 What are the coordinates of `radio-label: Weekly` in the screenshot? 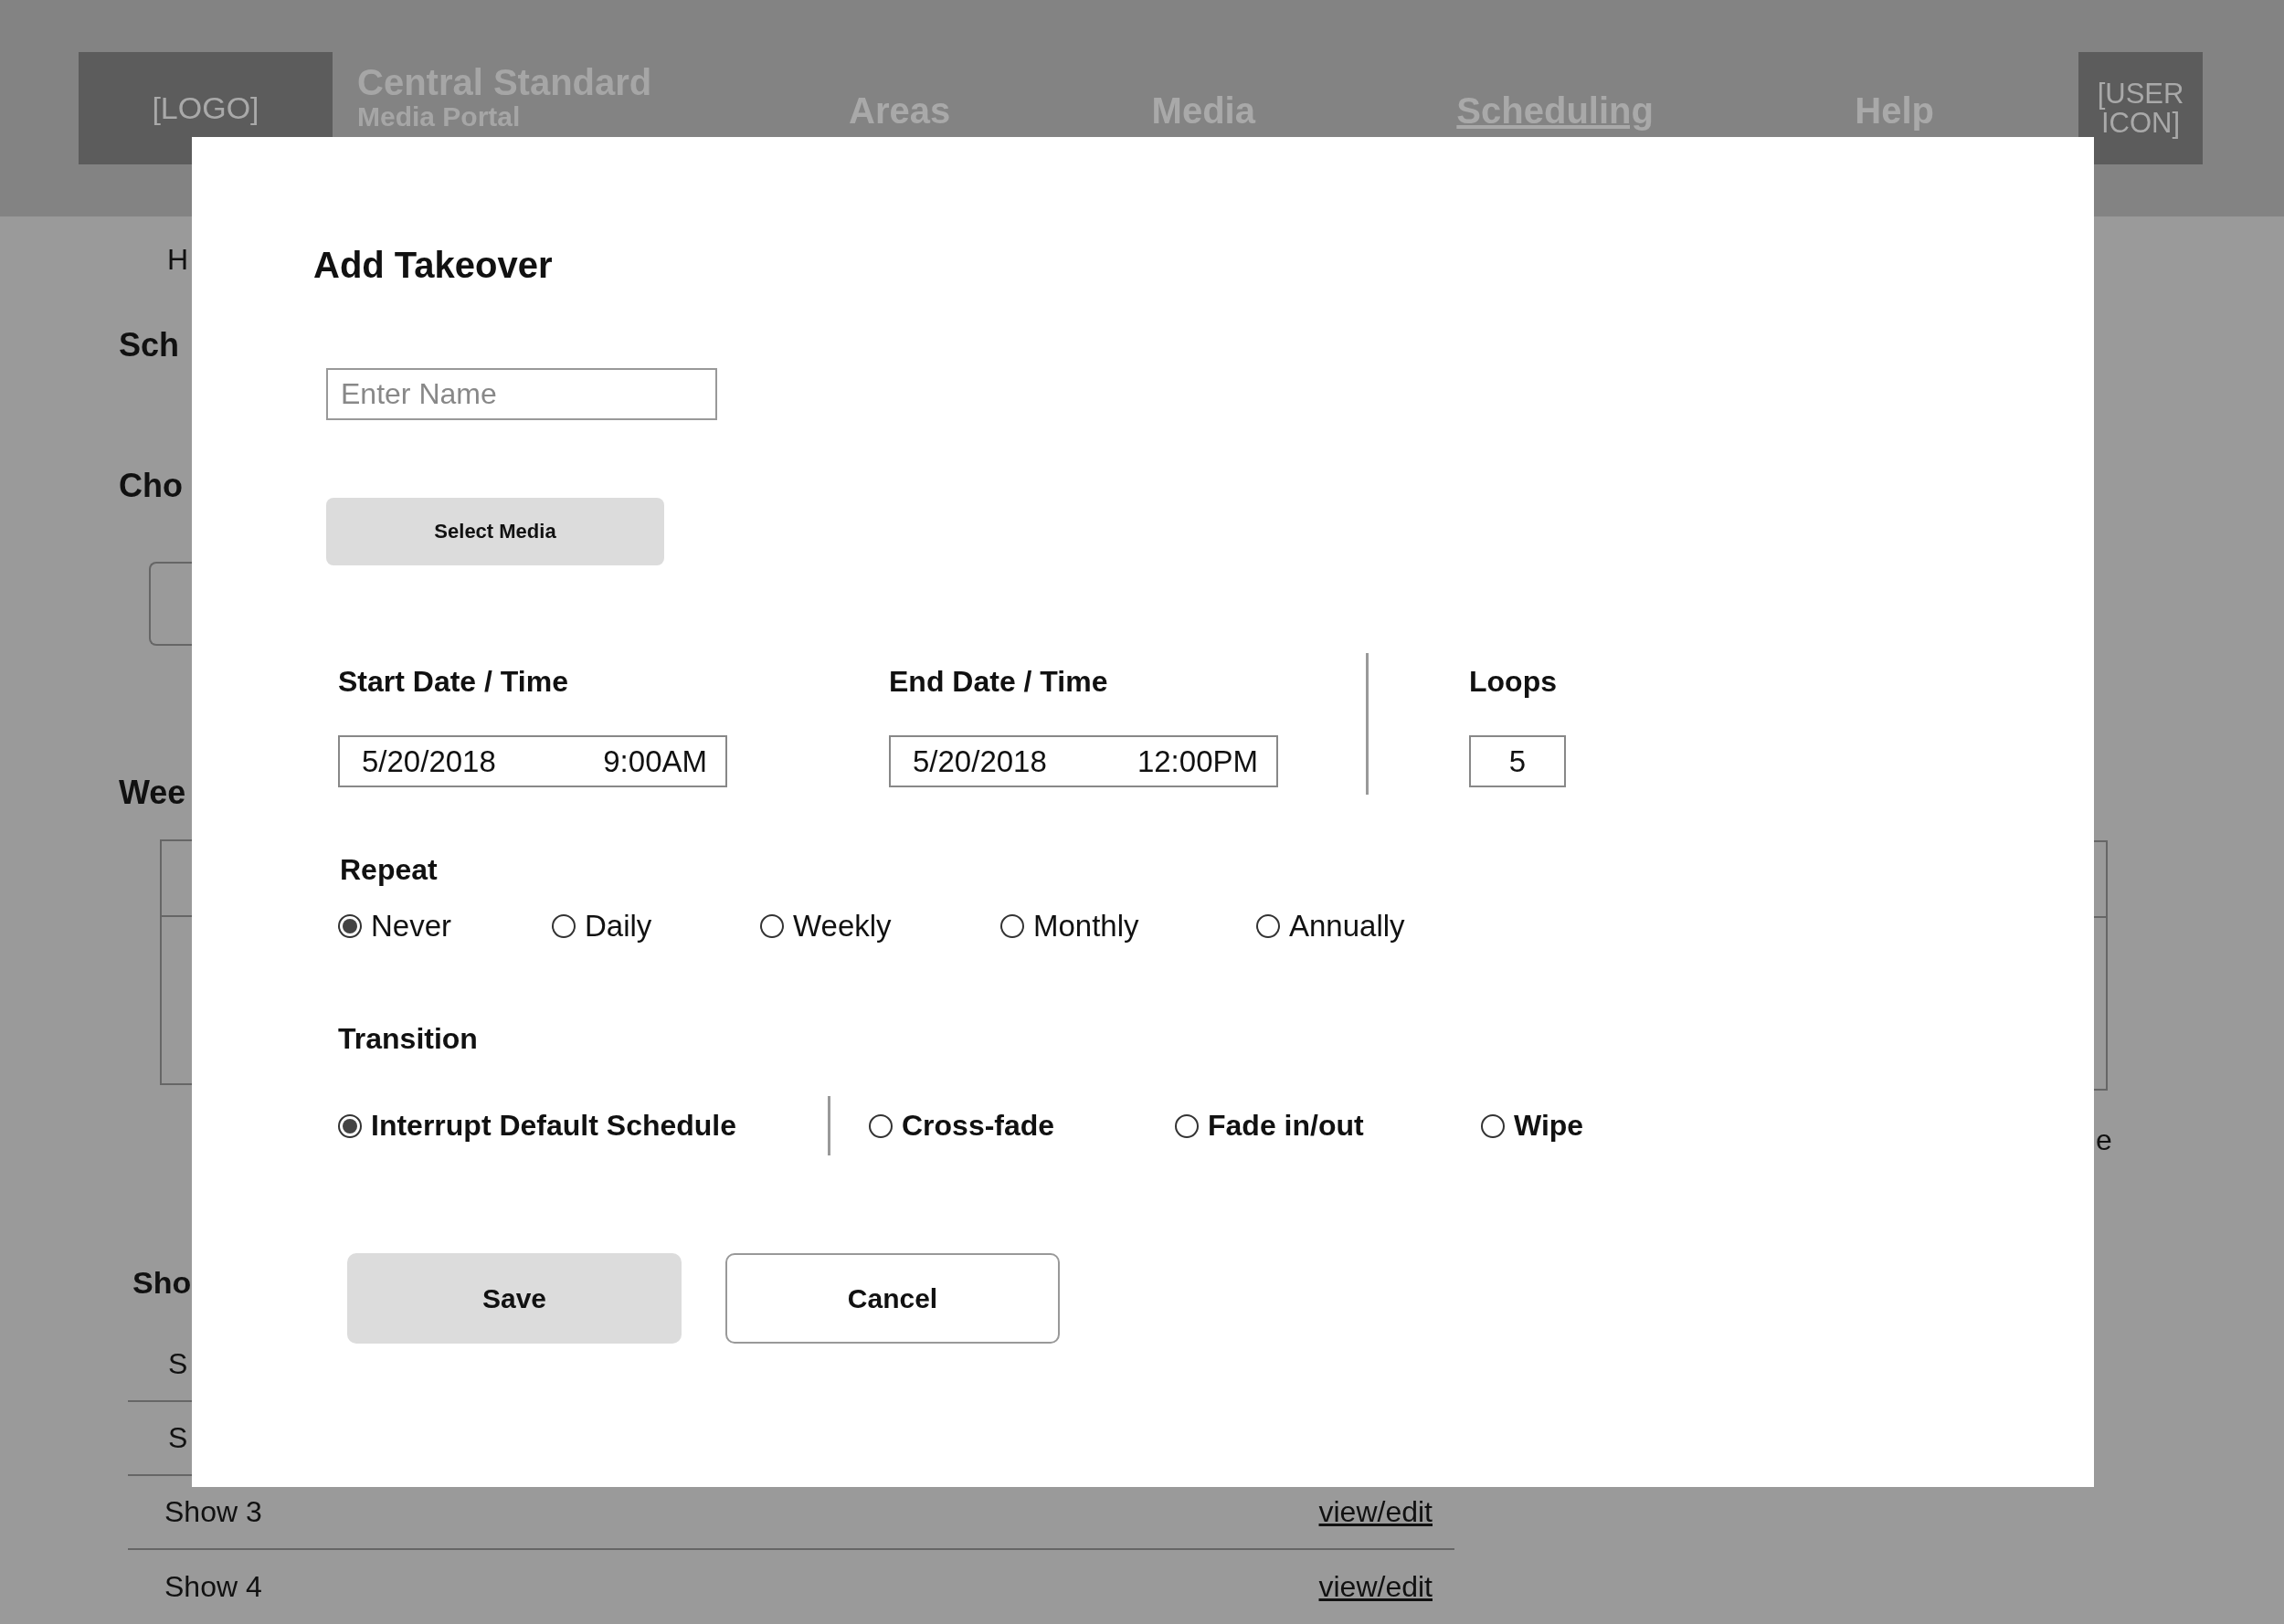 It's located at (842, 926).